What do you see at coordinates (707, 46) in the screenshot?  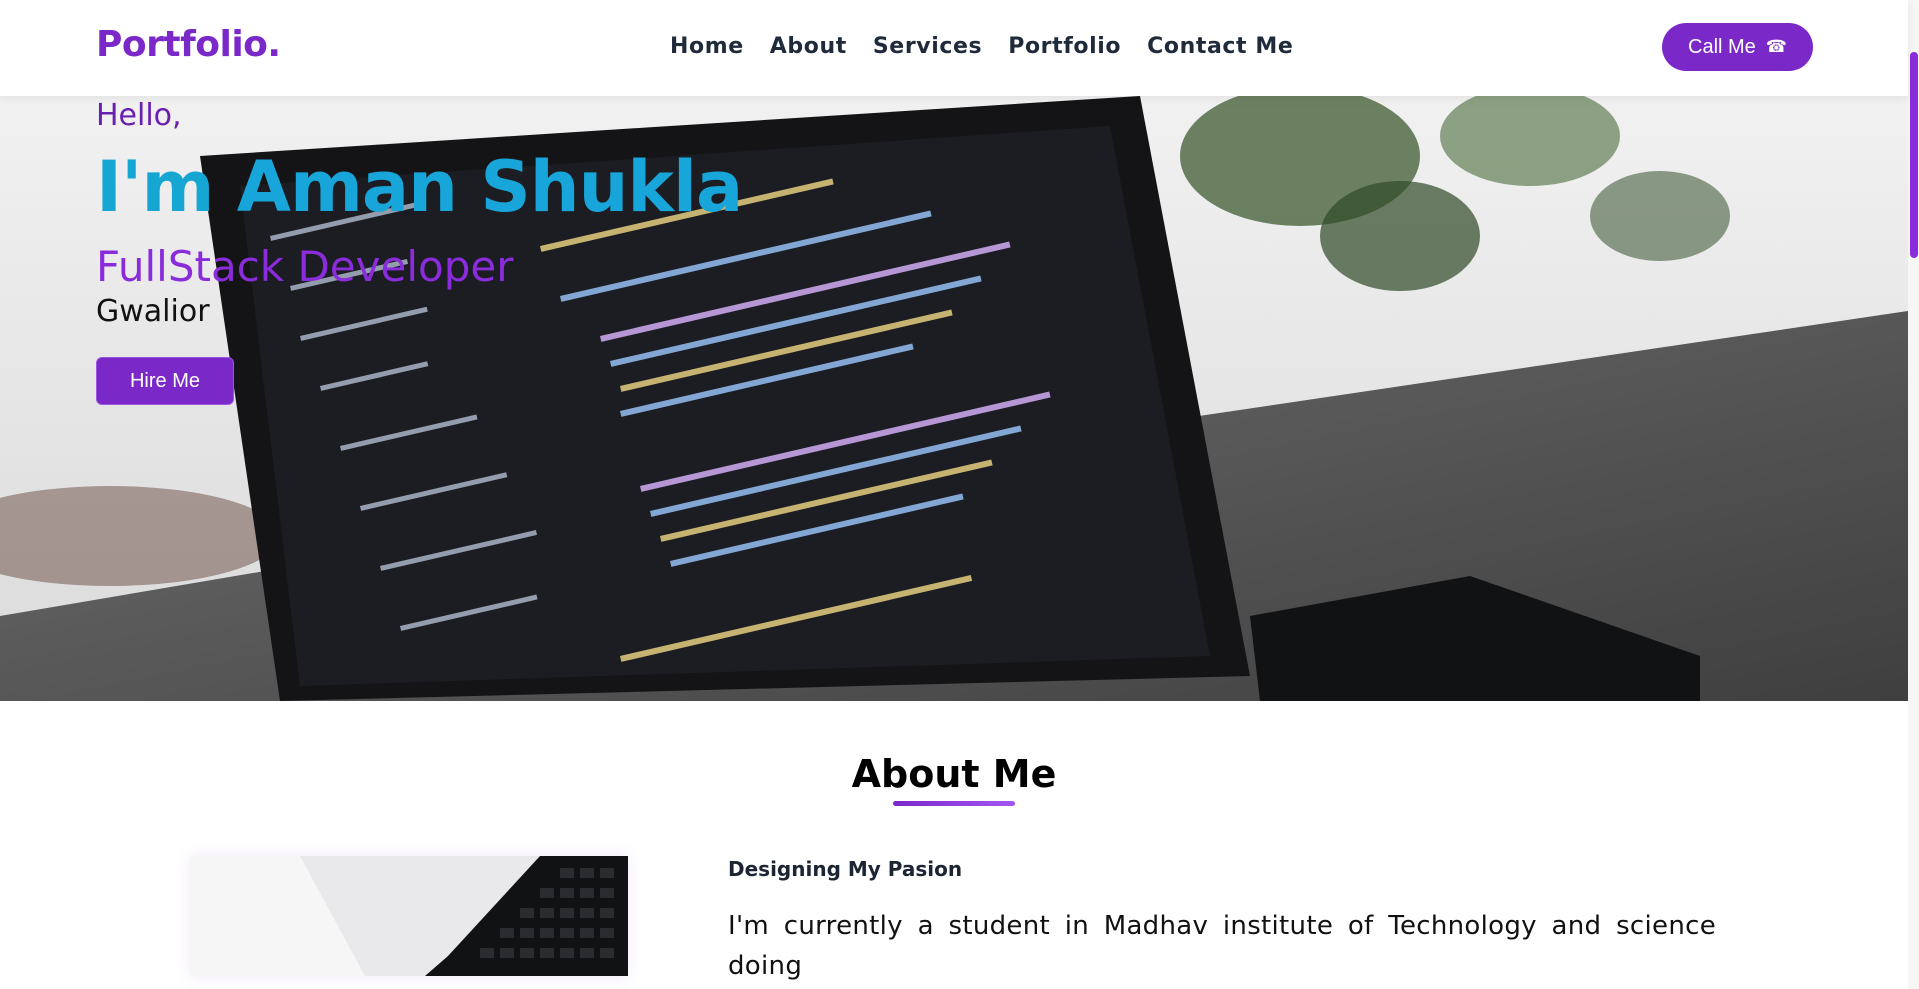 I see `nav-link-home: Home` at bounding box center [707, 46].